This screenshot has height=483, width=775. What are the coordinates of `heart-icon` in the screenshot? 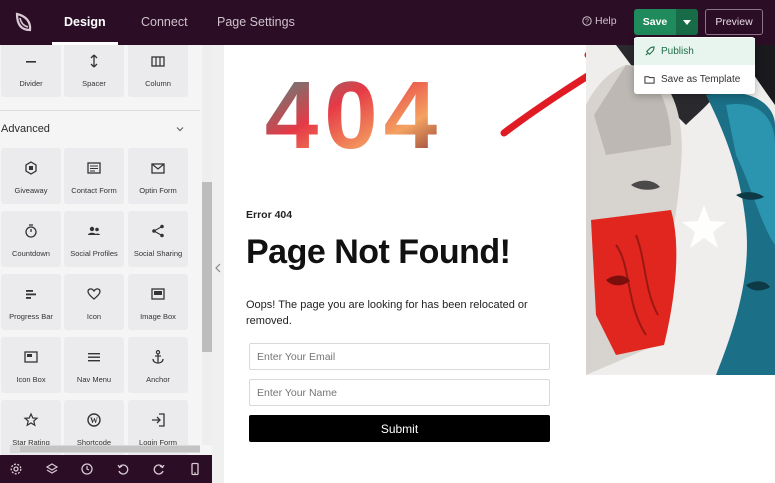 It's located at (94, 294).